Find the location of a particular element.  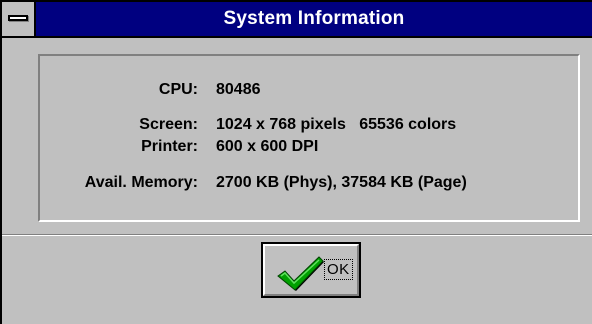

system-menu-button is located at coordinates (19, 19).